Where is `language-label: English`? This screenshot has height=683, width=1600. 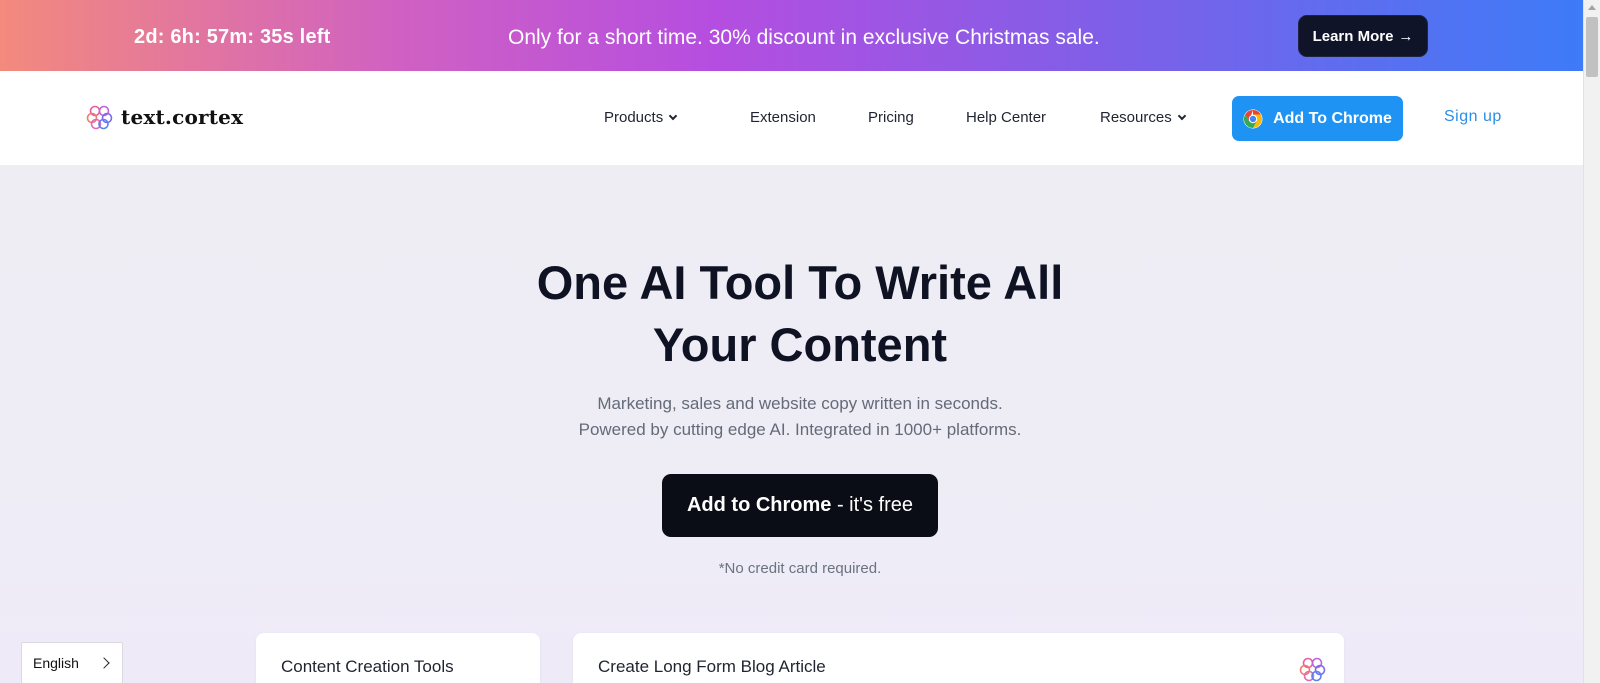 language-label: English is located at coordinates (56, 663).